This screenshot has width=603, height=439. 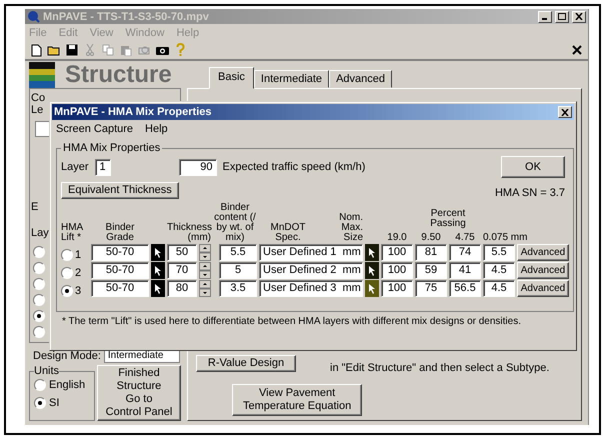 I want to click on layer-label: Layer, so click(x=75, y=167).